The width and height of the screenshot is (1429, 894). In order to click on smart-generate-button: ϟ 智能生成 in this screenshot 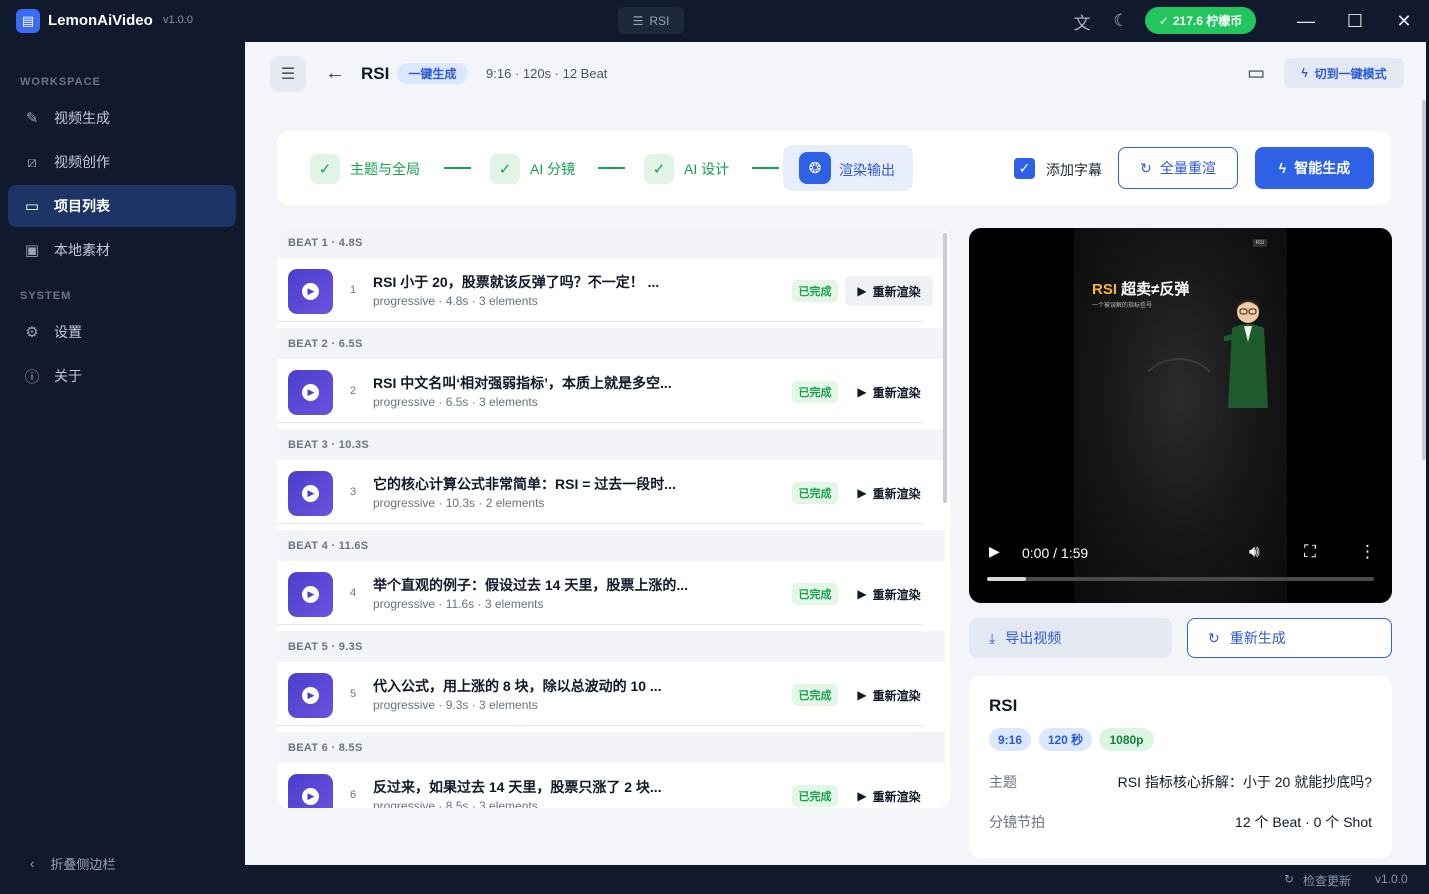, I will do `click(1314, 168)`.